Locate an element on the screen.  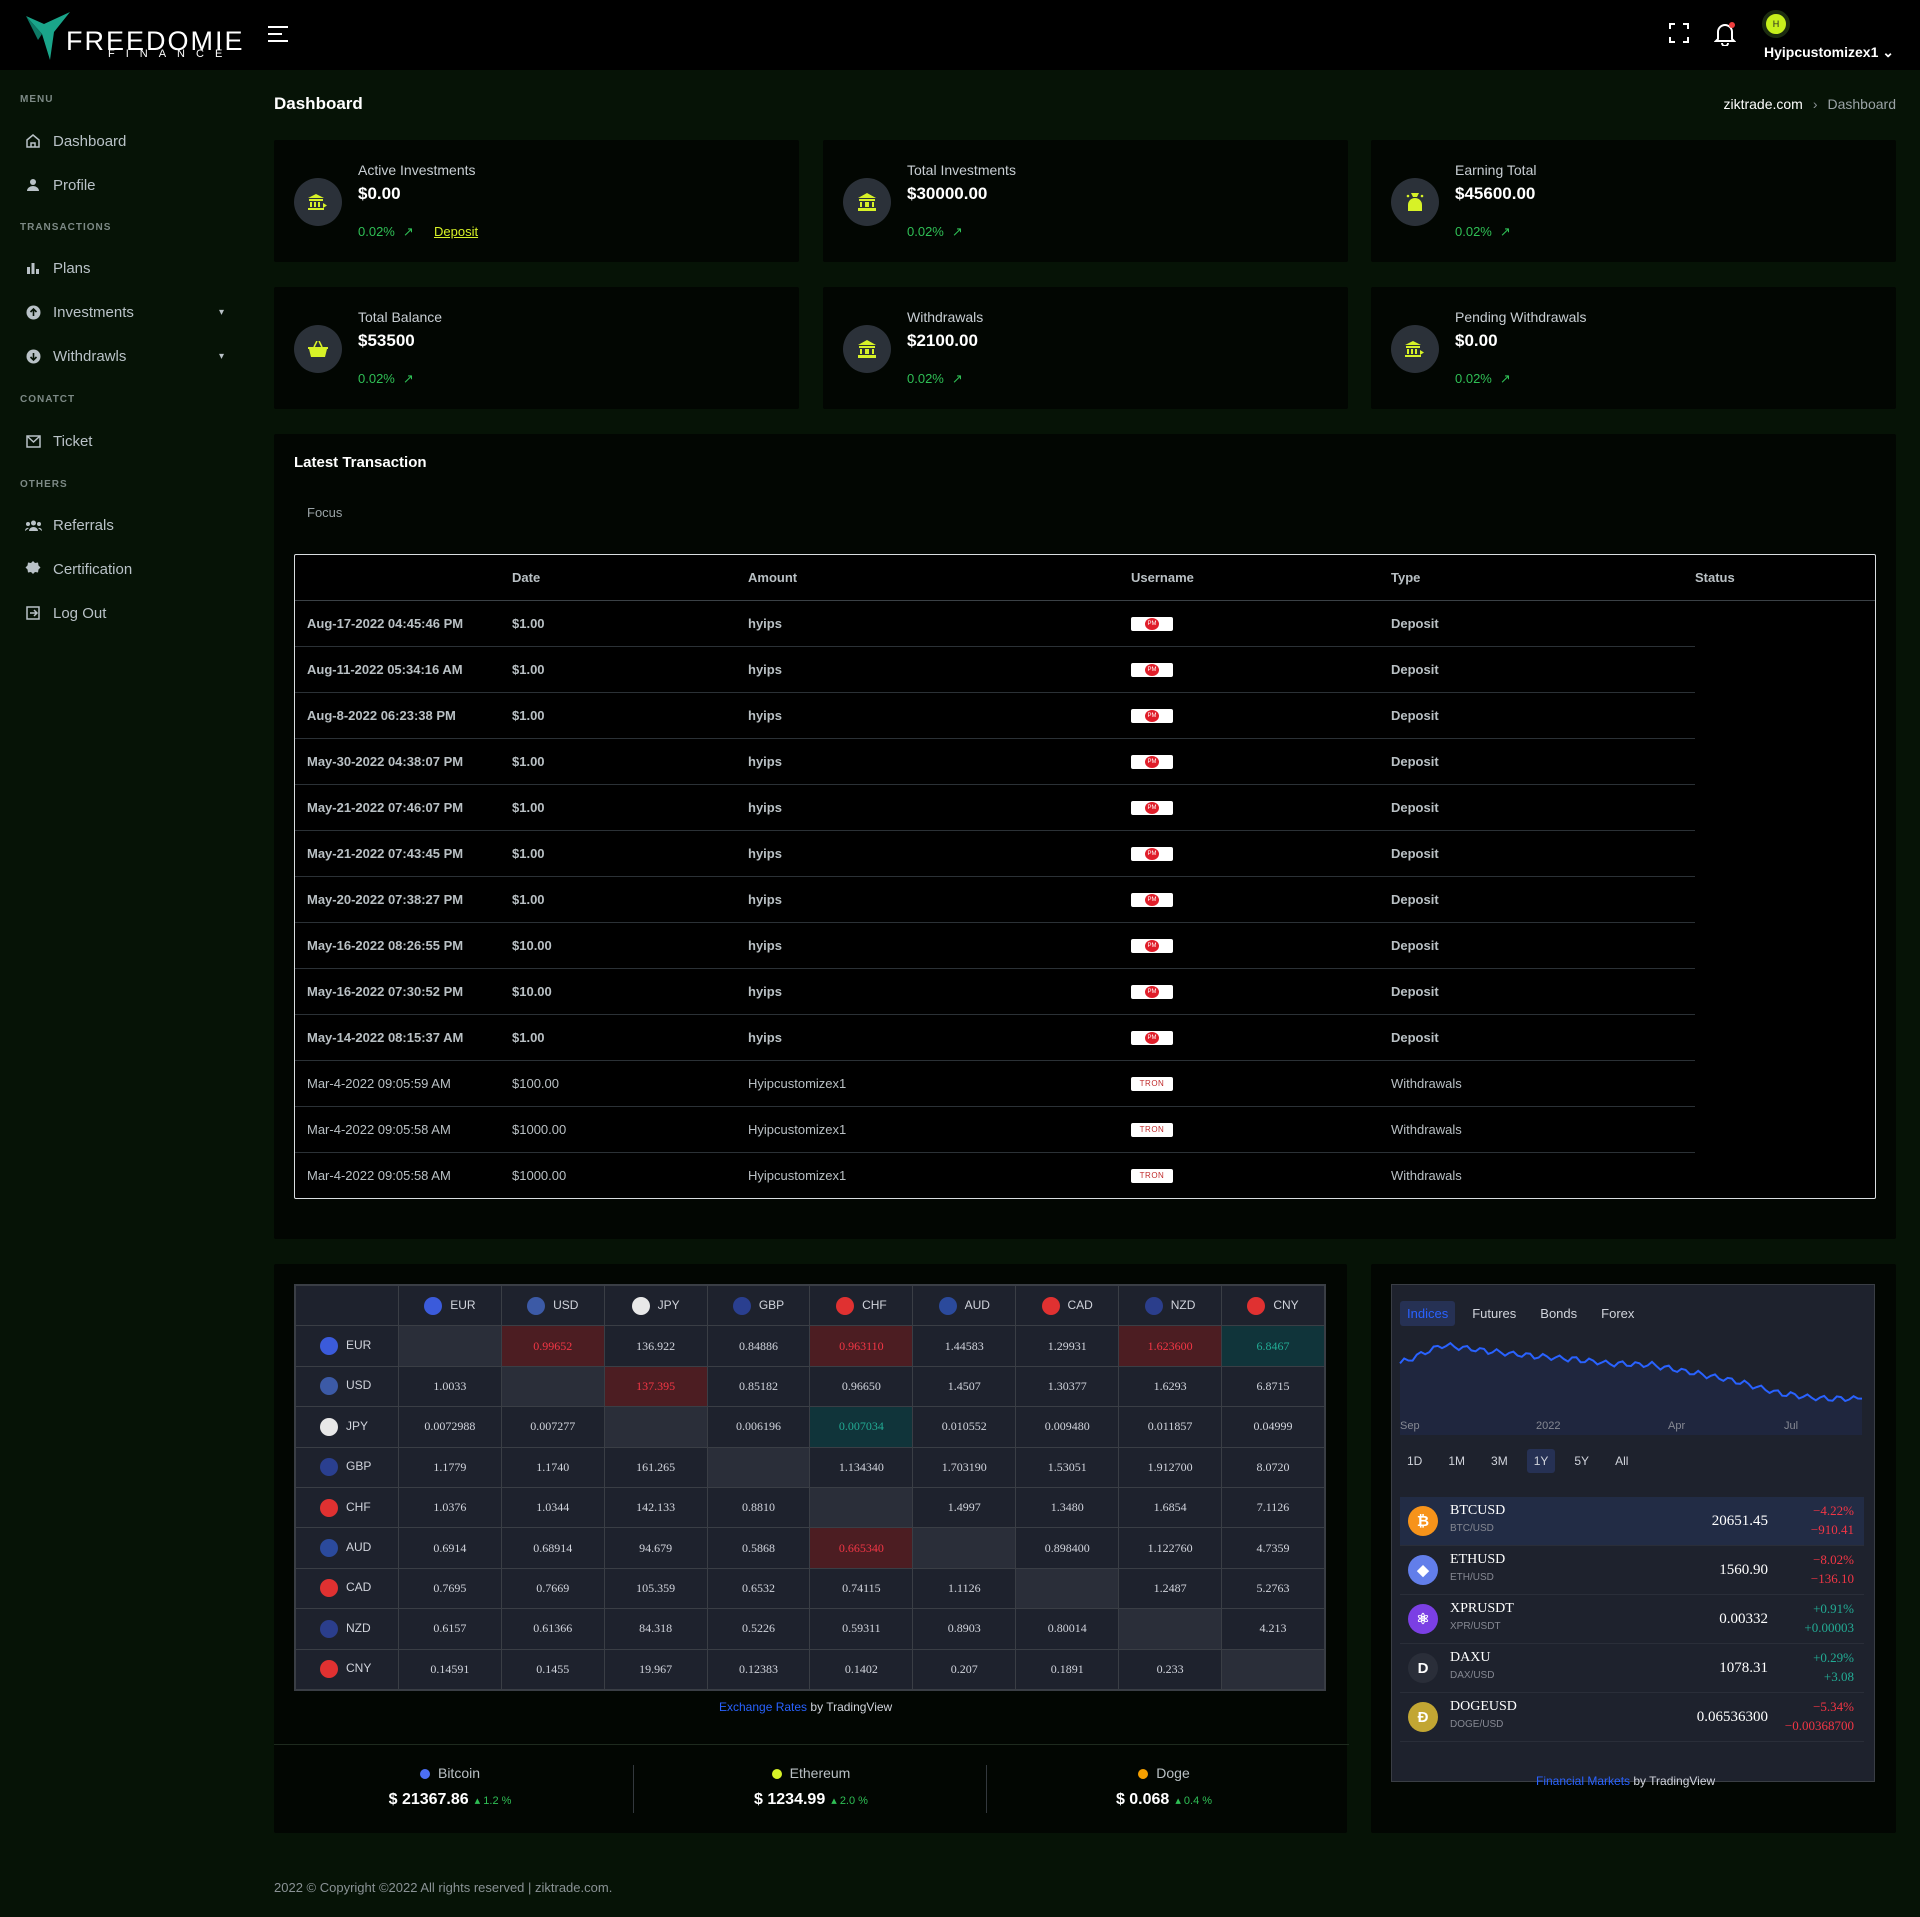
fx-cell: 1.3480 is located at coordinates (1067, 1507).